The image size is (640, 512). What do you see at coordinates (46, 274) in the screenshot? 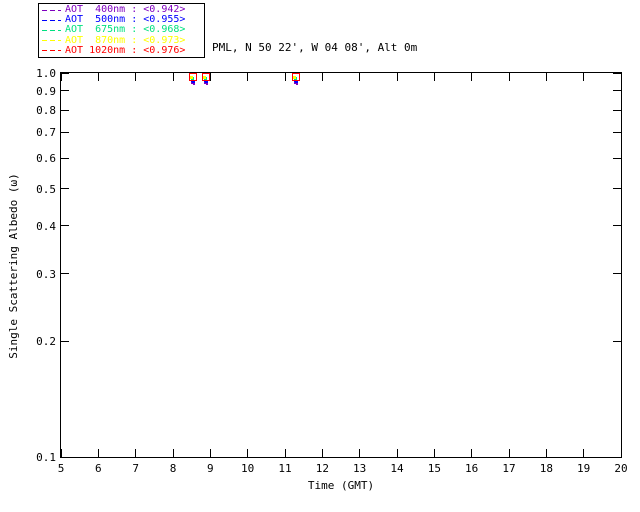
I see `y-tick-label: 0.3` at bounding box center [46, 274].